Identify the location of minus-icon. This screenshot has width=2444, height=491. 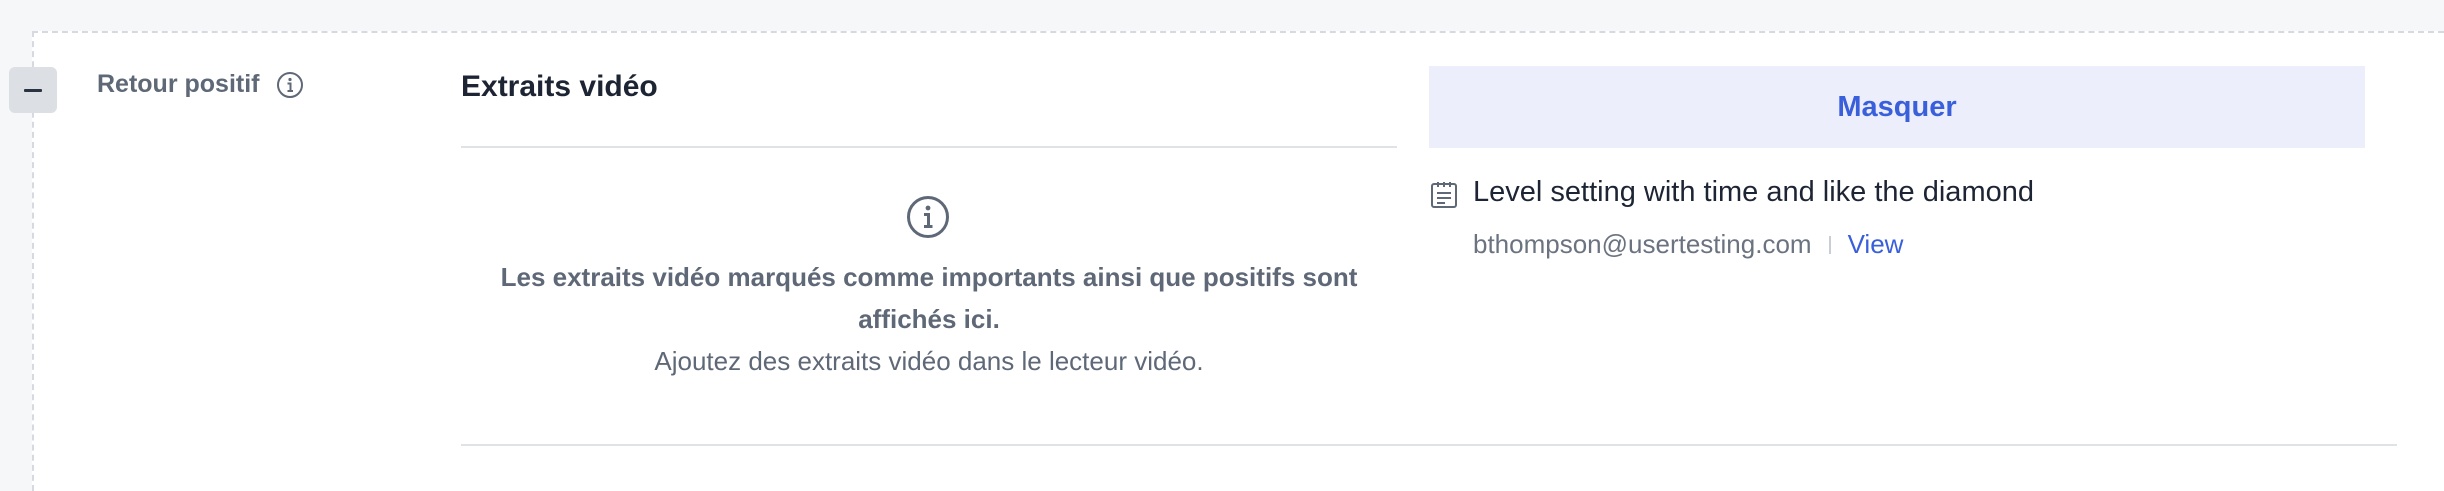
(33, 90).